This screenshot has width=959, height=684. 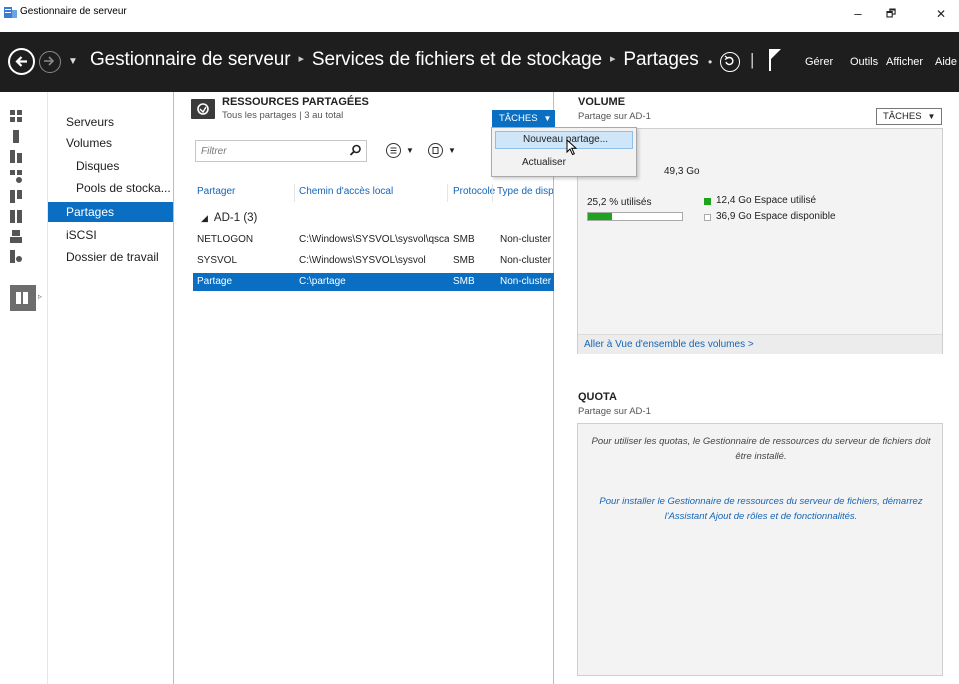 I want to click on mouse-cursor-icon, so click(x=572, y=147).